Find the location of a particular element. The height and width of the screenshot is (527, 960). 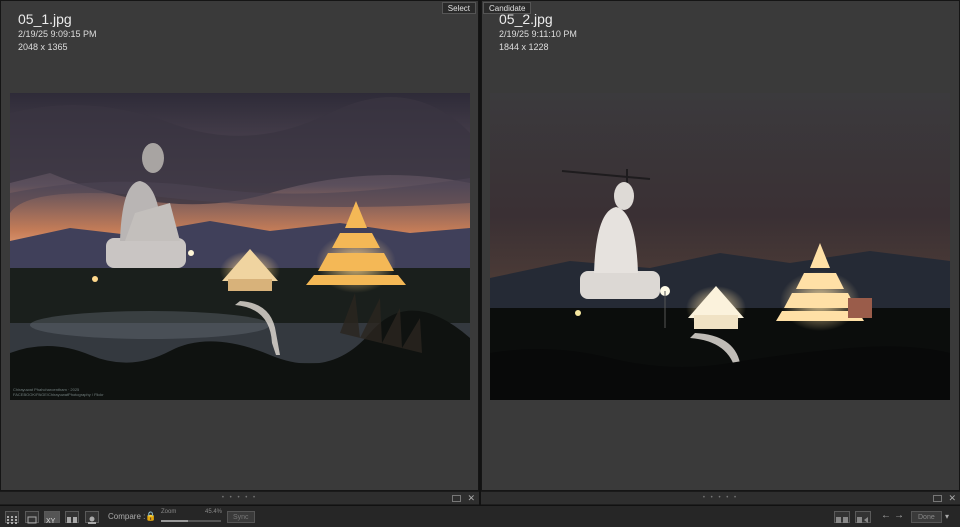

select-tag: Select is located at coordinates (458, 8).